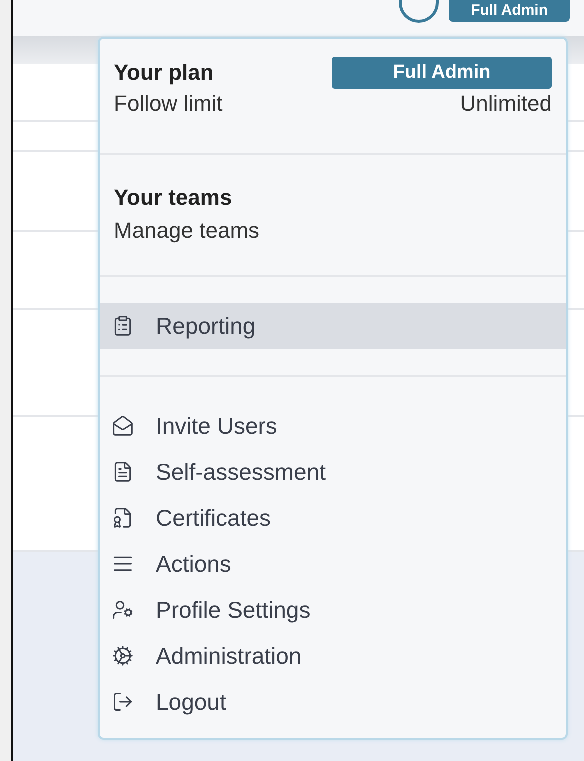  What do you see at coordinates (164, 73) in the screenshot?
I see `plan-title: Your plan` at bounding box center [164, 73].